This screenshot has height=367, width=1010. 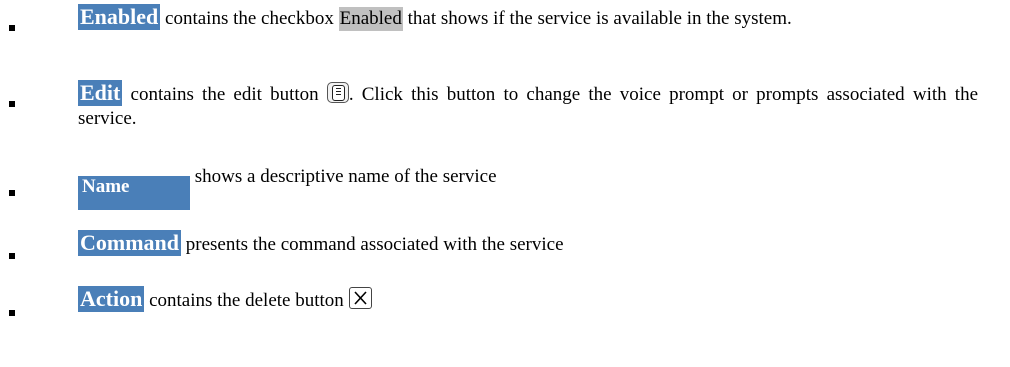 I want to click on text-segment: contains the delete button, so click(x=249, y=300).